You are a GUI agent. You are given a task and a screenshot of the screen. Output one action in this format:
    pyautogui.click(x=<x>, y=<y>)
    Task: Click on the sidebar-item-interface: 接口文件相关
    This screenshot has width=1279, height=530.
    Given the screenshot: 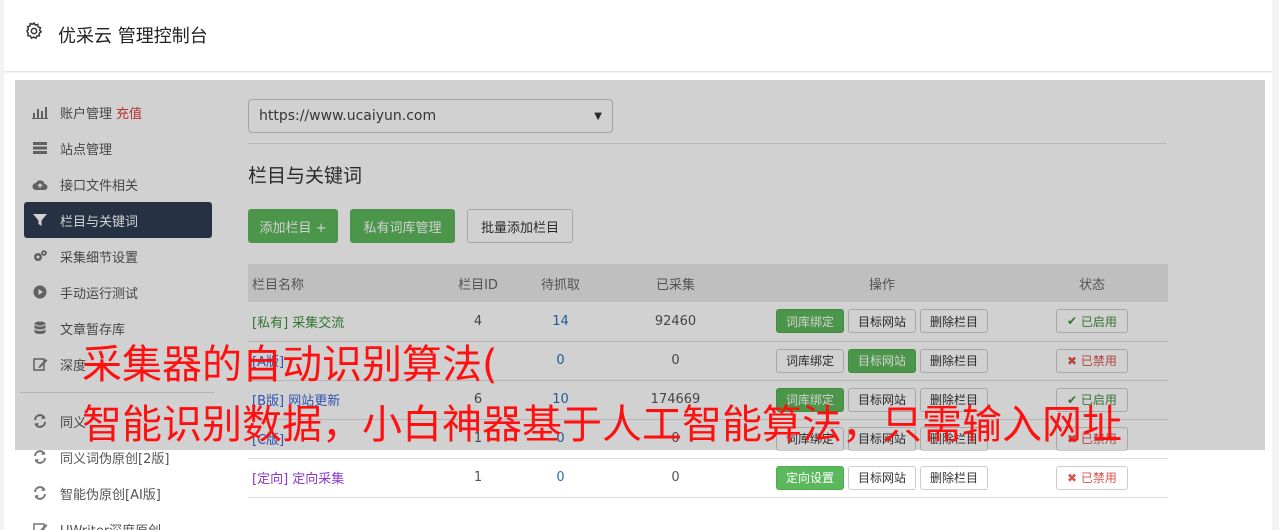 What is the action you would take?
    pyautogui.click(x=117, y=184)
    